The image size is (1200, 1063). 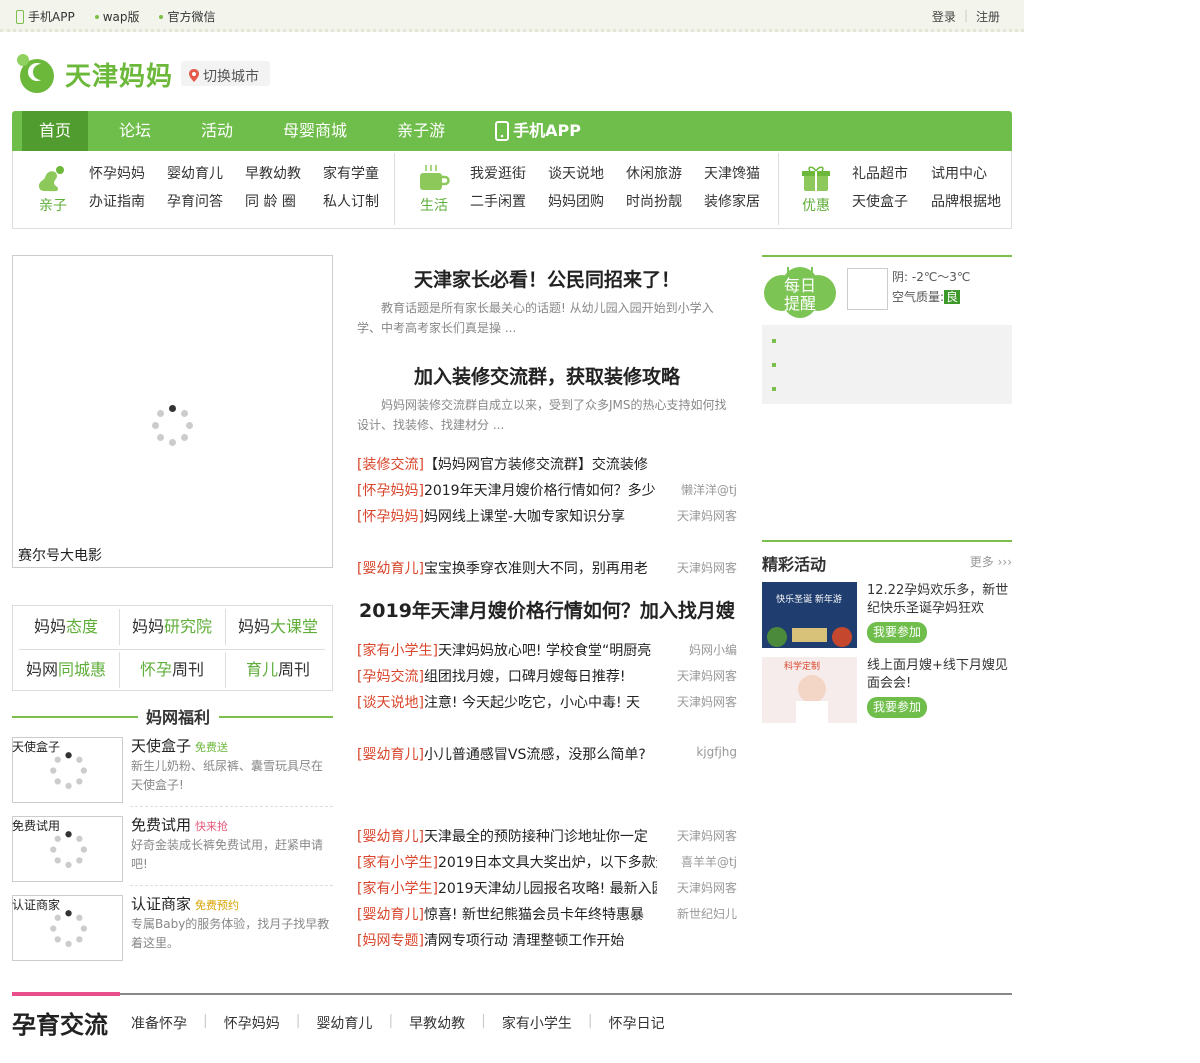 I want to click on tab-baby: 婴幼育儿, so click(x=352, y=1023).